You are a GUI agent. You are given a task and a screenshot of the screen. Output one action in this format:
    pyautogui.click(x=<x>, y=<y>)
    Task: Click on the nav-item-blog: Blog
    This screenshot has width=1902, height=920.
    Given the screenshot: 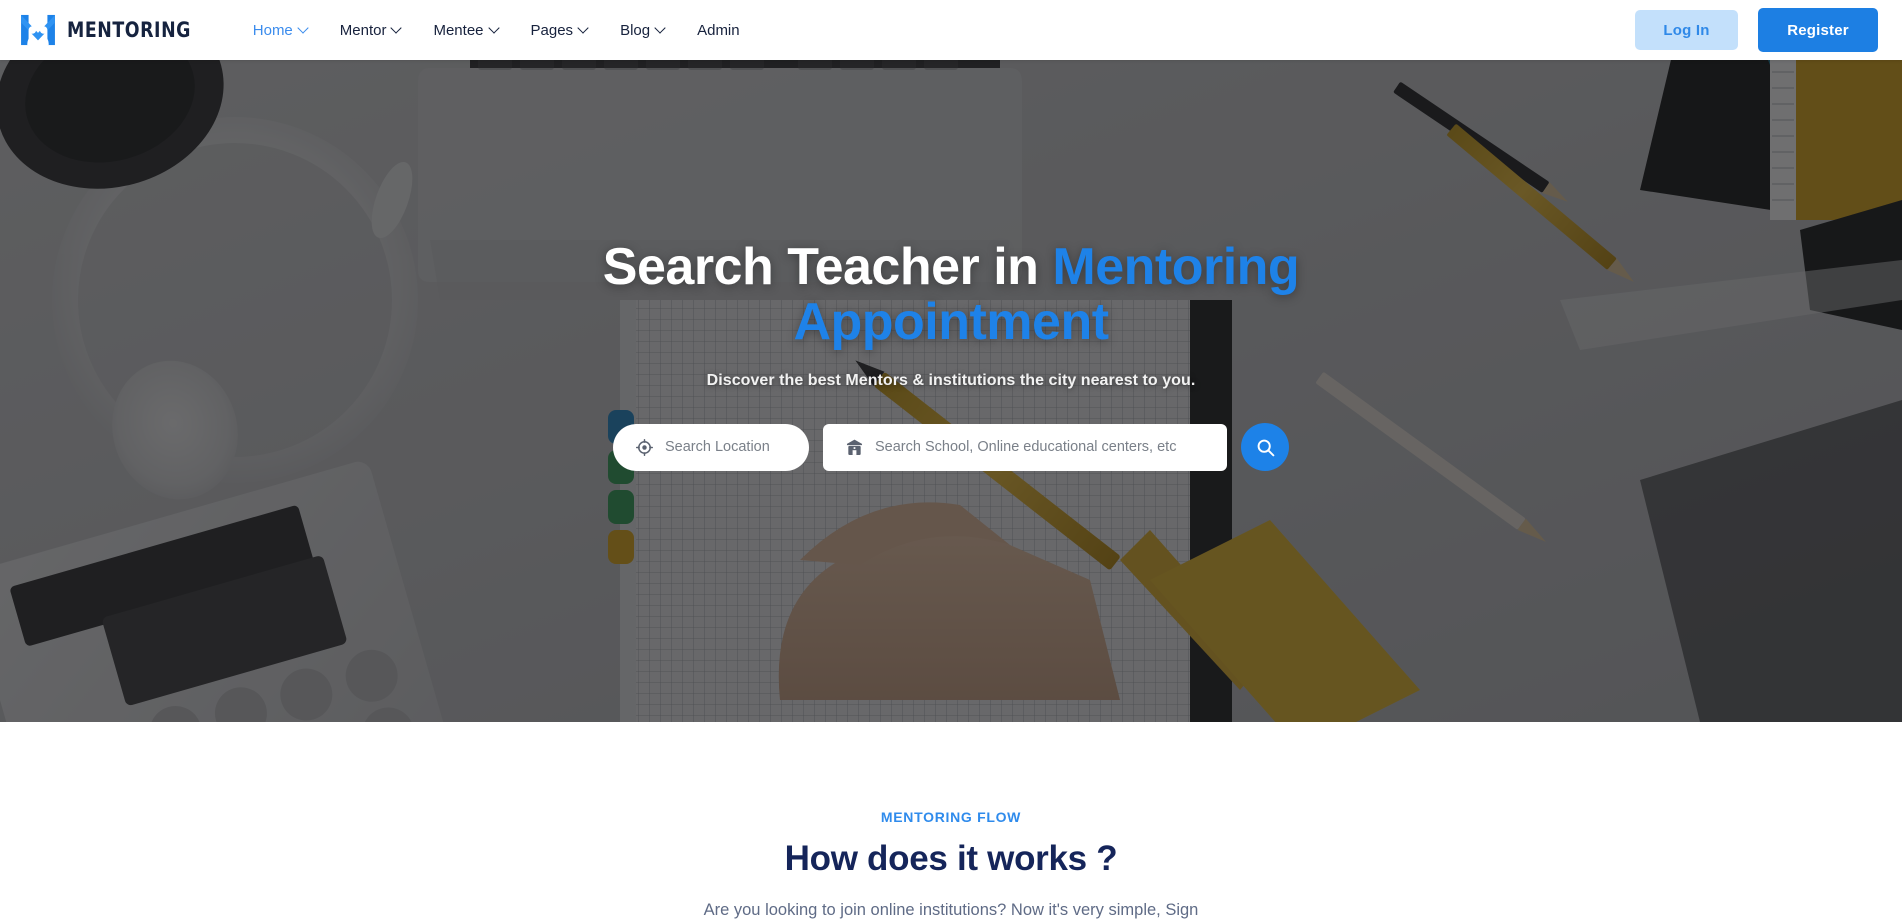 What is the action you would take?
    pyautogui.click(x=642, y=30)
    